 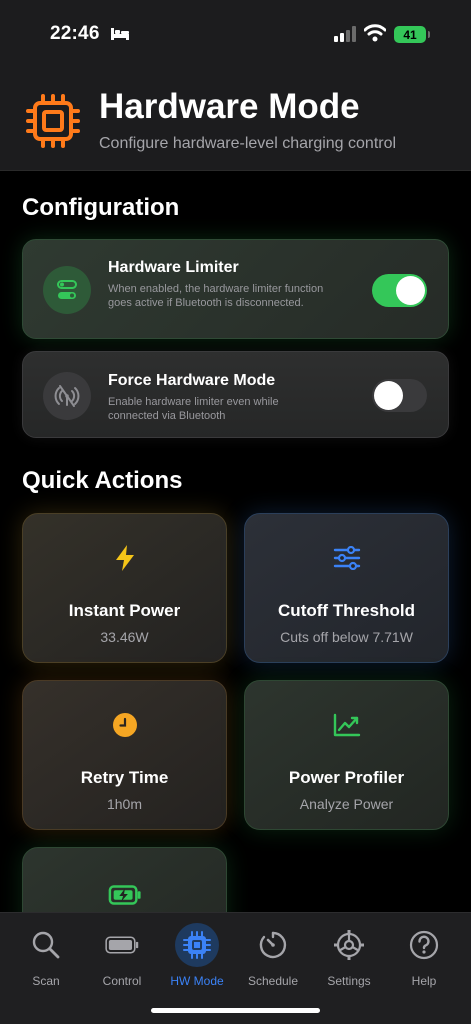 I want to click on power-profiler-title: Power Profiler, so click(x=346, y=777).